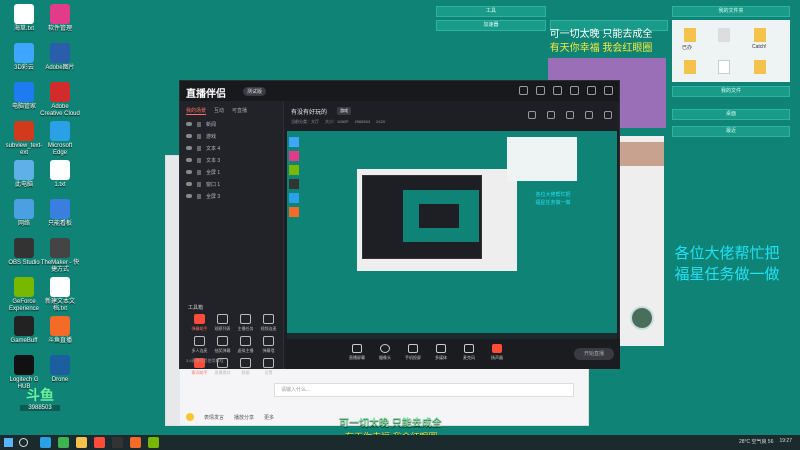 This screenshot has height=450, width=800. I want to click on share-icon, so click(608, 115).